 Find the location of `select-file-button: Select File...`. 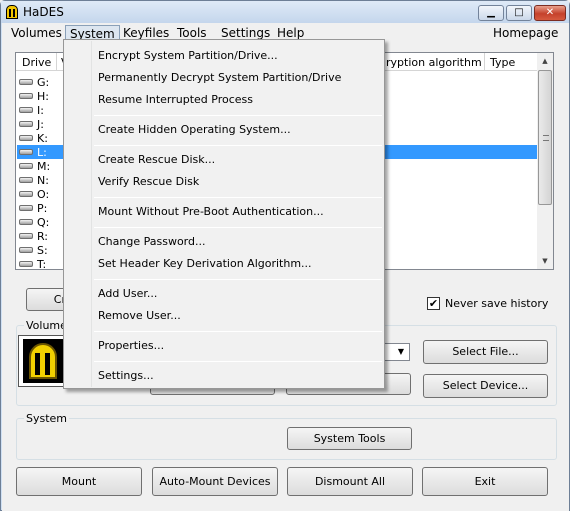

select-file-button: Select File... is located at coordinates (485, 352).